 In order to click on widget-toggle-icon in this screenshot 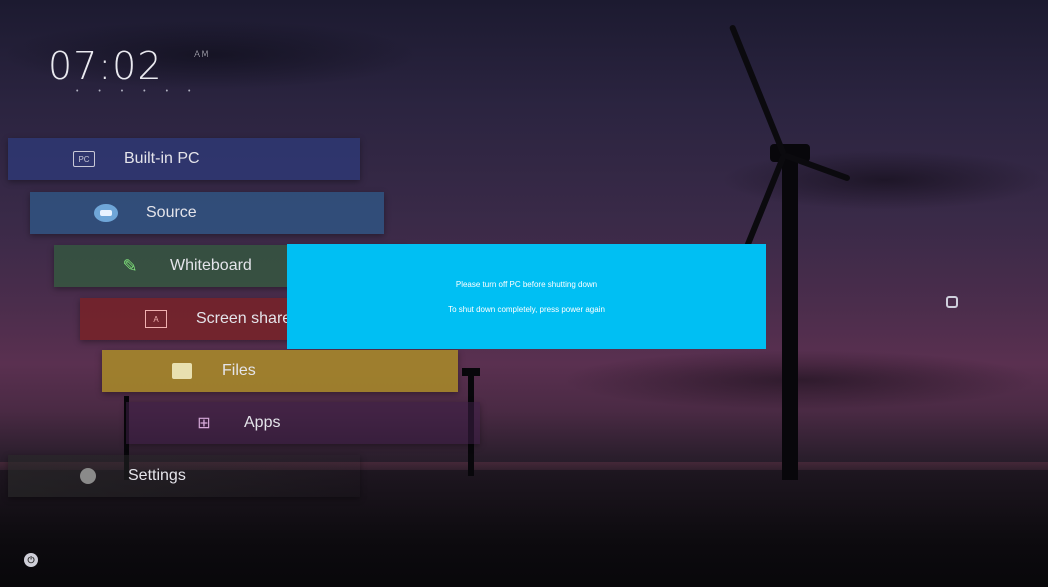, I will do `click(952, 302)`.